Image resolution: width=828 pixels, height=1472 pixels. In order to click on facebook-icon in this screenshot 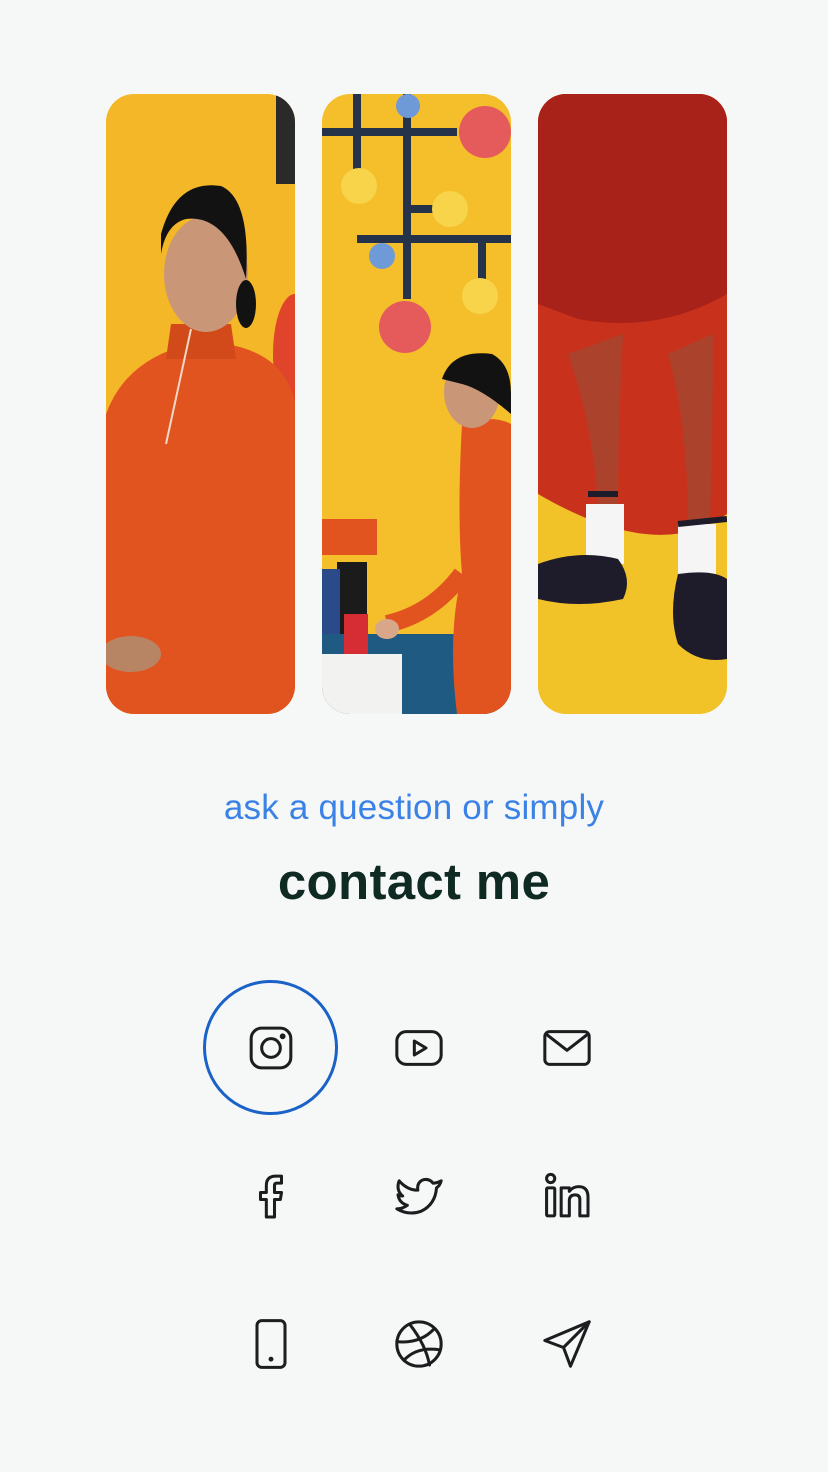, I will do `click(270, 1196)`.